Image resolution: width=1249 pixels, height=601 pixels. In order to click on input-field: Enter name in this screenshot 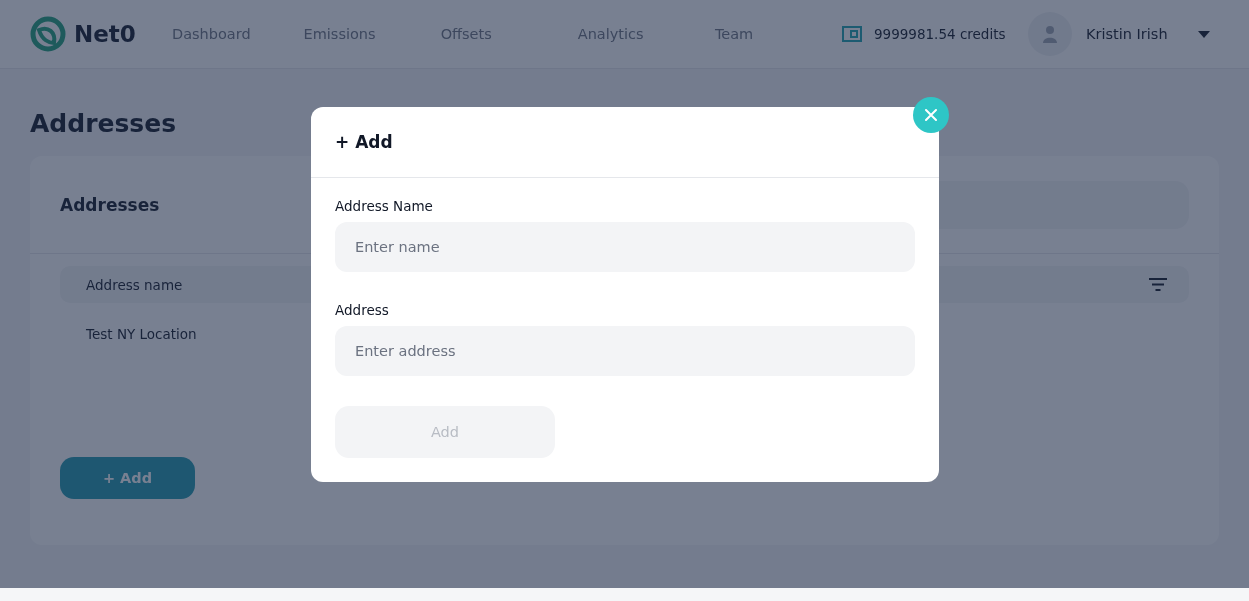, I will do `click(625, 247)`.